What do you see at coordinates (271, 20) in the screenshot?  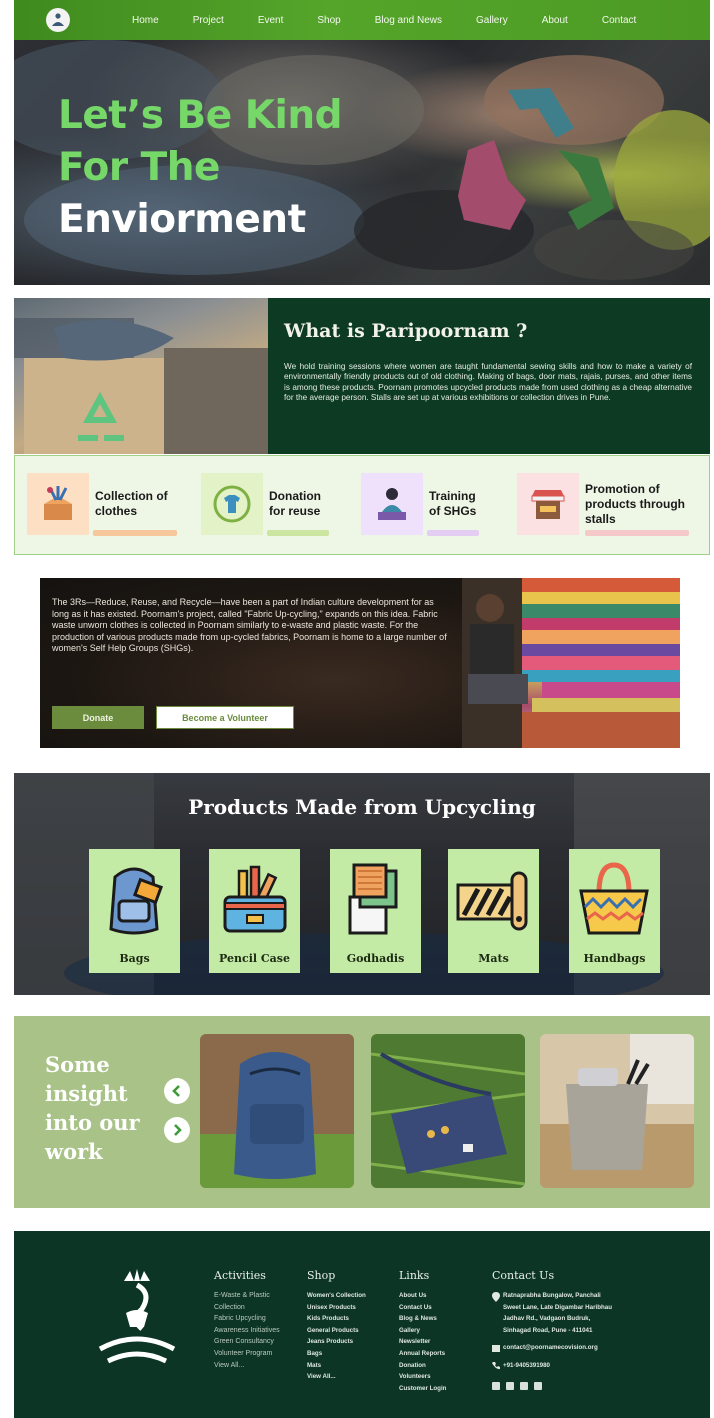 I see `nav-link-event: Event` at bounding box center [271, 20].